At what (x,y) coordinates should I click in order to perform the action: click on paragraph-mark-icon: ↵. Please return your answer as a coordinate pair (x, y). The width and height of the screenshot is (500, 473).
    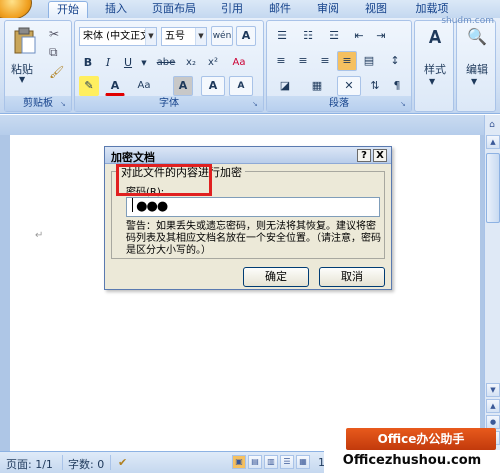
    Looking at the image, I should click on (39, 235).